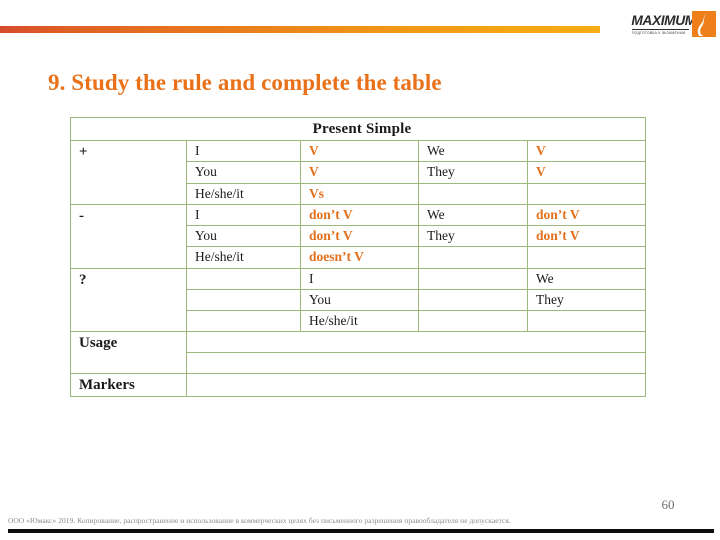 The width and height of the screenshot is (720, 540). What do you see at coordinates (128, 236) in the screenshot?
I see `negative-sign-cell: -` at bounding box center [128, 236].